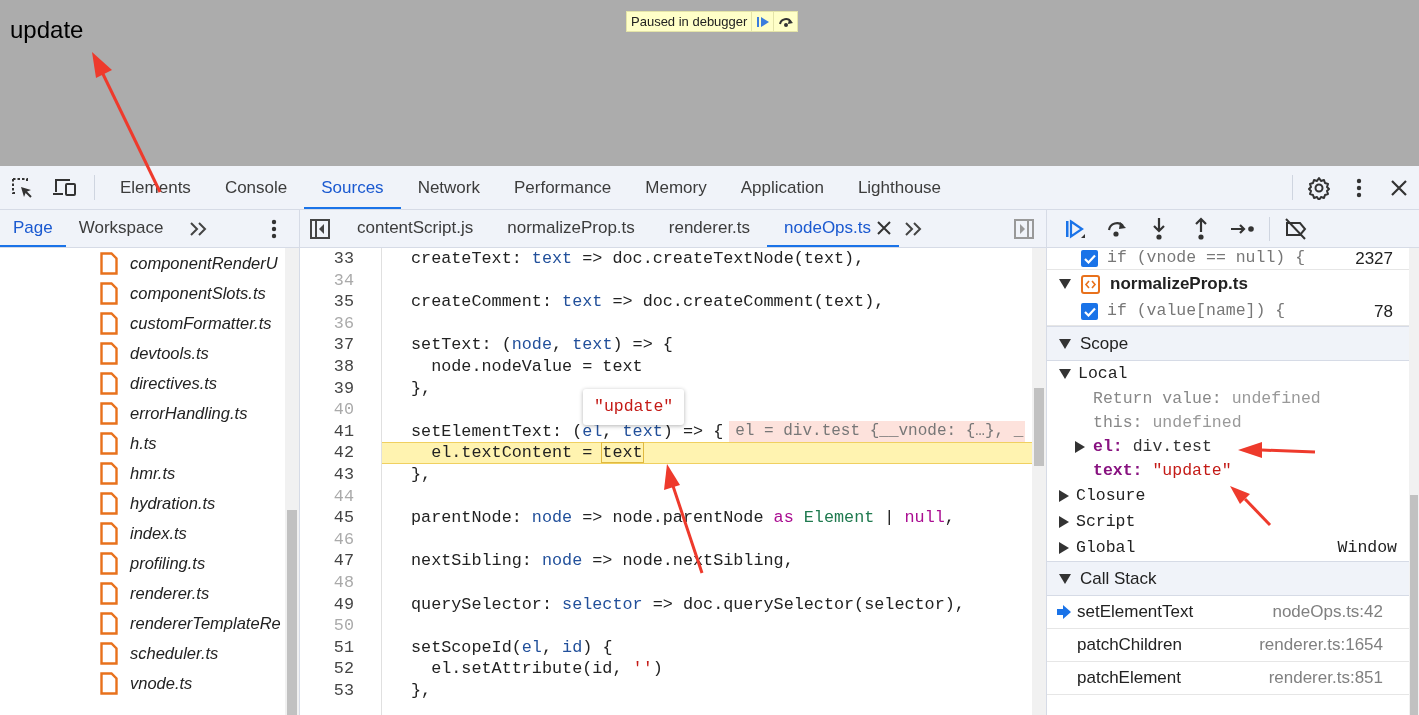  Describe the element at coordinates (1207, 399) in the screenshot. I see `scope-variable: Return value: undefined` at that location.